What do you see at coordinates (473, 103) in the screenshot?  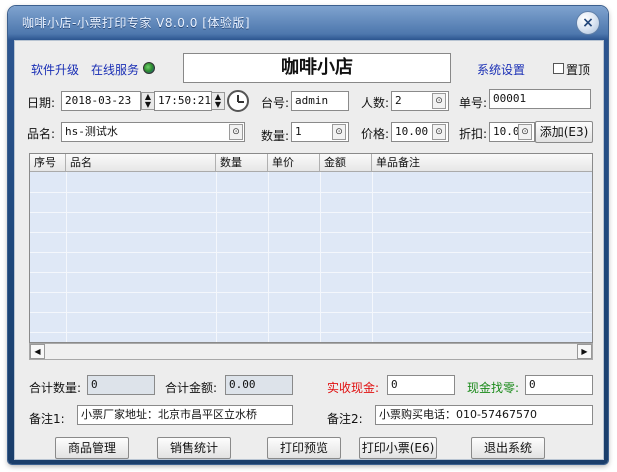 I see `number-label: 单号:` at bounding box center [473, 103].